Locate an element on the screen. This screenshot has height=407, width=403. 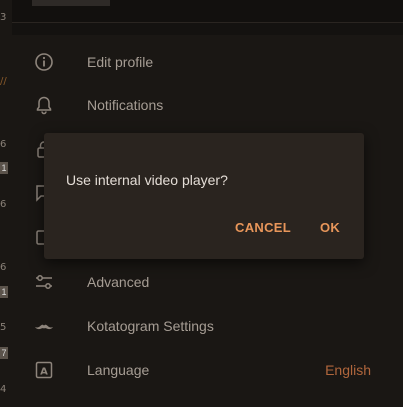
left-mark: 5 is located at coordinates (3, 327).